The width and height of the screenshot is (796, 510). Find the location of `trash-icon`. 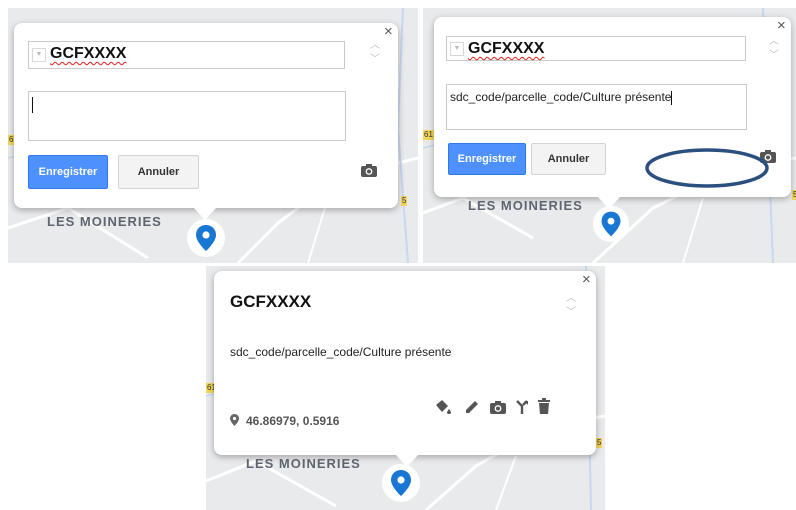

trash-icon is located at coordinates (544, 406).